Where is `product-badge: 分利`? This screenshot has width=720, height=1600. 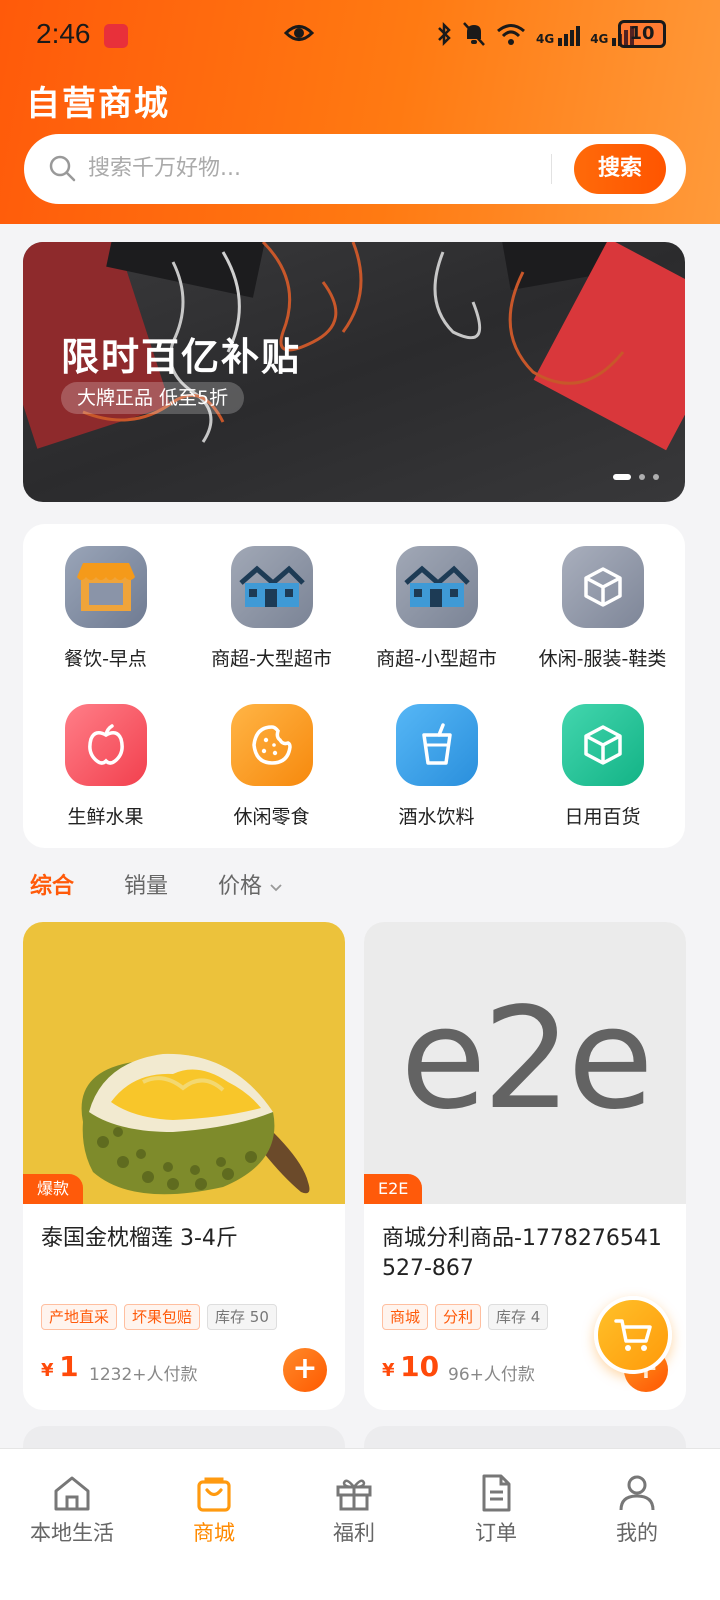 product-badge: 分利 is located at coordinates (458, 1317).